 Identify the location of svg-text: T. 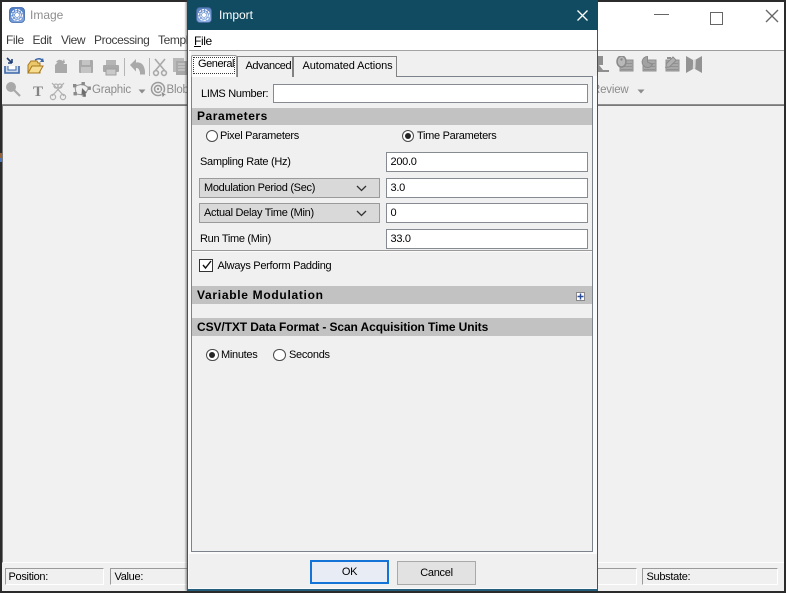
(38, 92).